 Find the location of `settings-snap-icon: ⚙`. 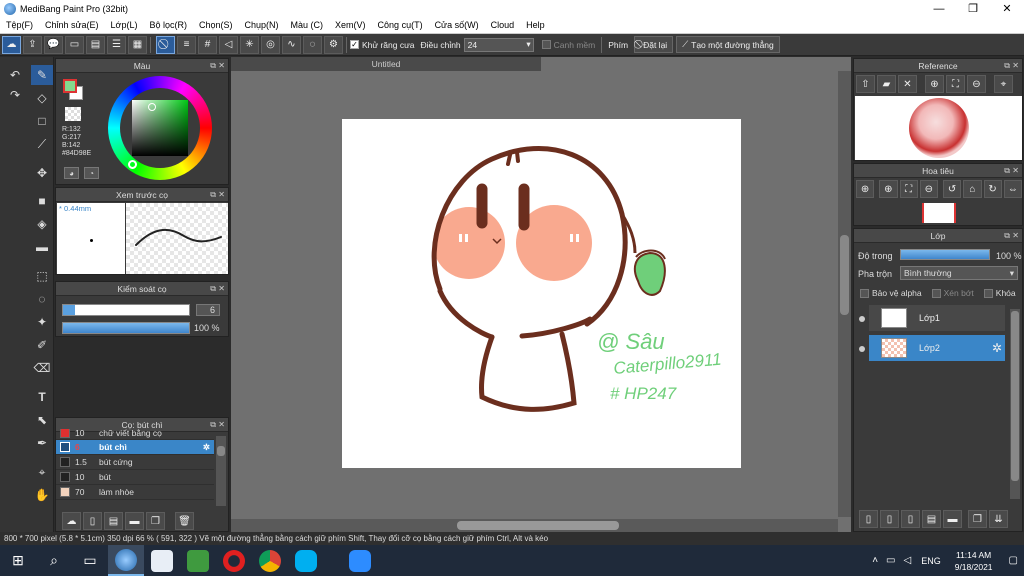

settings-snap-icon: ⚙ is located at coordinates (333, 44).